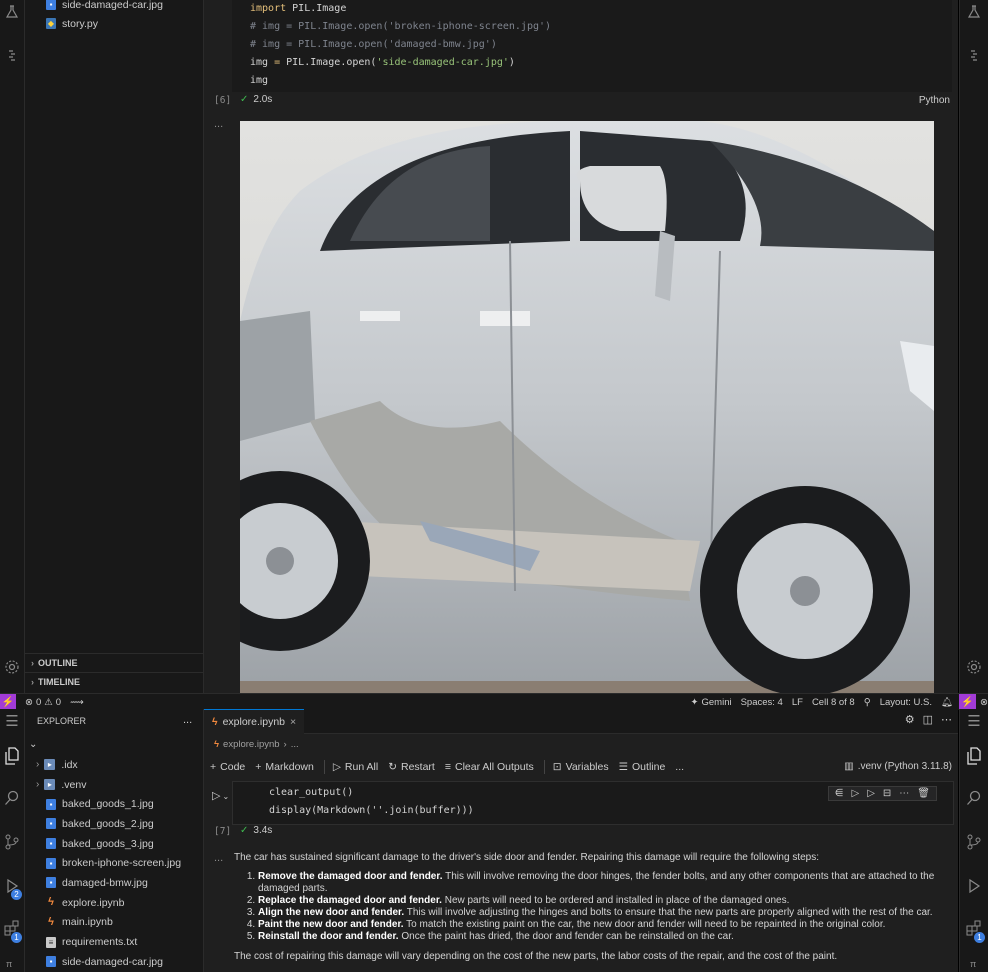 This screenshot has width=988, height=972. What do you see at coordinates (59, 682) in the screenshot?
I see `timeline-label: TIMELINE` at bounding box center [59, 682].